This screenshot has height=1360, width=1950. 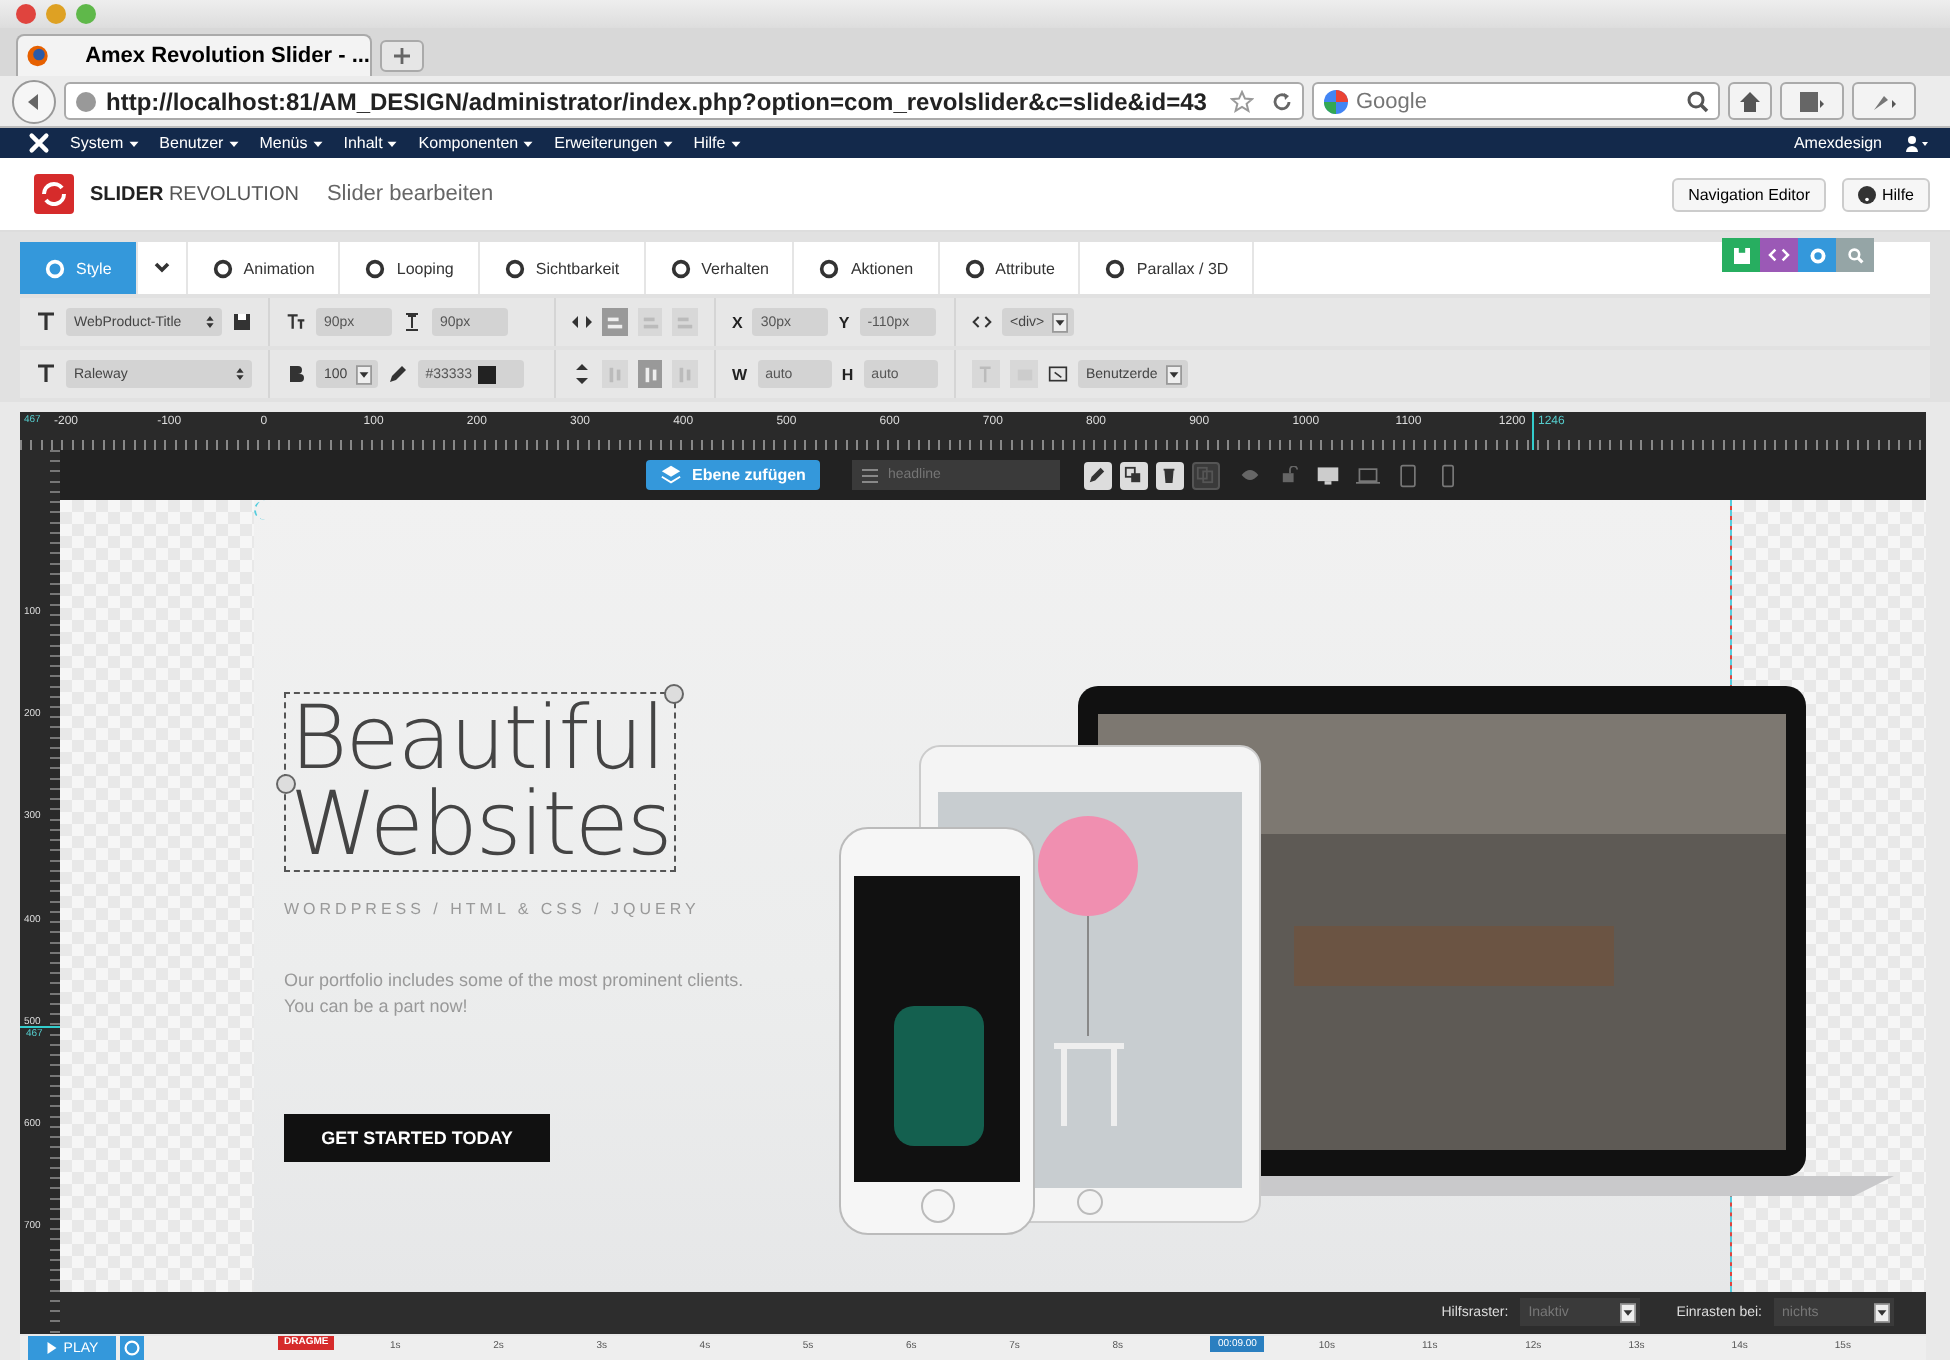 What do you see at coordinates (1407, 475) in the screenshot?
I see `tablet-icon` at bounding box center [1407, 475].